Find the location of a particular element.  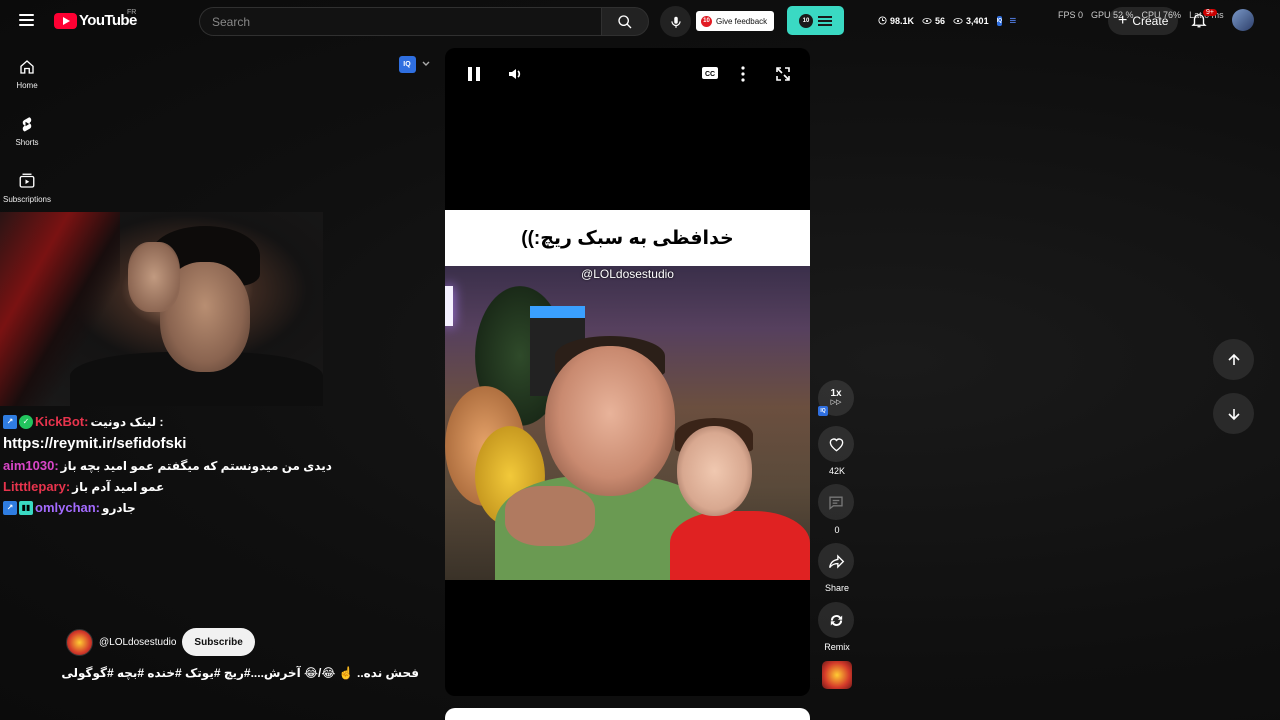

comments-button is located at coordinates (836, 502).